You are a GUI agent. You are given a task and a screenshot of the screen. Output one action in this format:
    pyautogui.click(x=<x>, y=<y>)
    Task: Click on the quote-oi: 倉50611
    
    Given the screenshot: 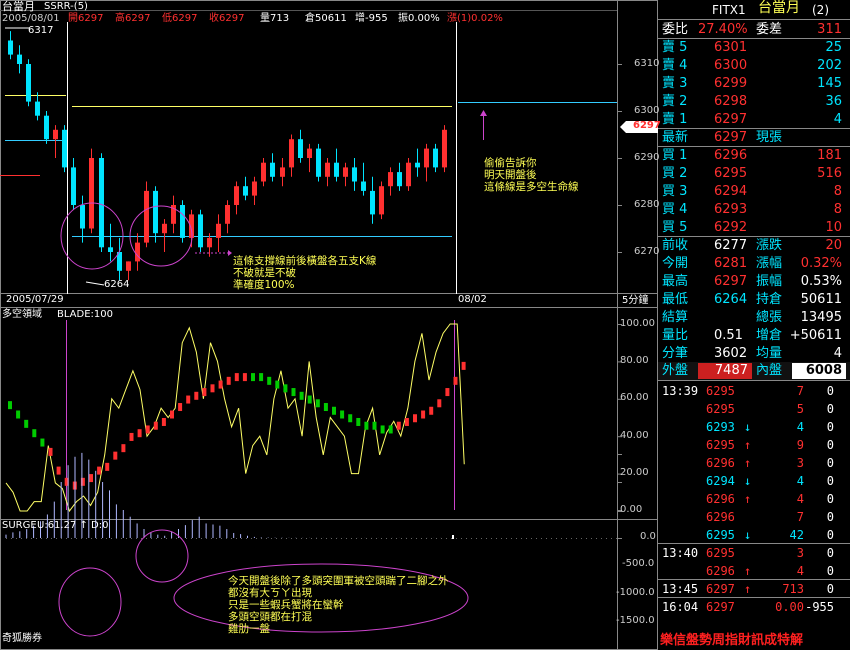 What is the action you would take?
    pyautogui.click(x=326, y=18)
    